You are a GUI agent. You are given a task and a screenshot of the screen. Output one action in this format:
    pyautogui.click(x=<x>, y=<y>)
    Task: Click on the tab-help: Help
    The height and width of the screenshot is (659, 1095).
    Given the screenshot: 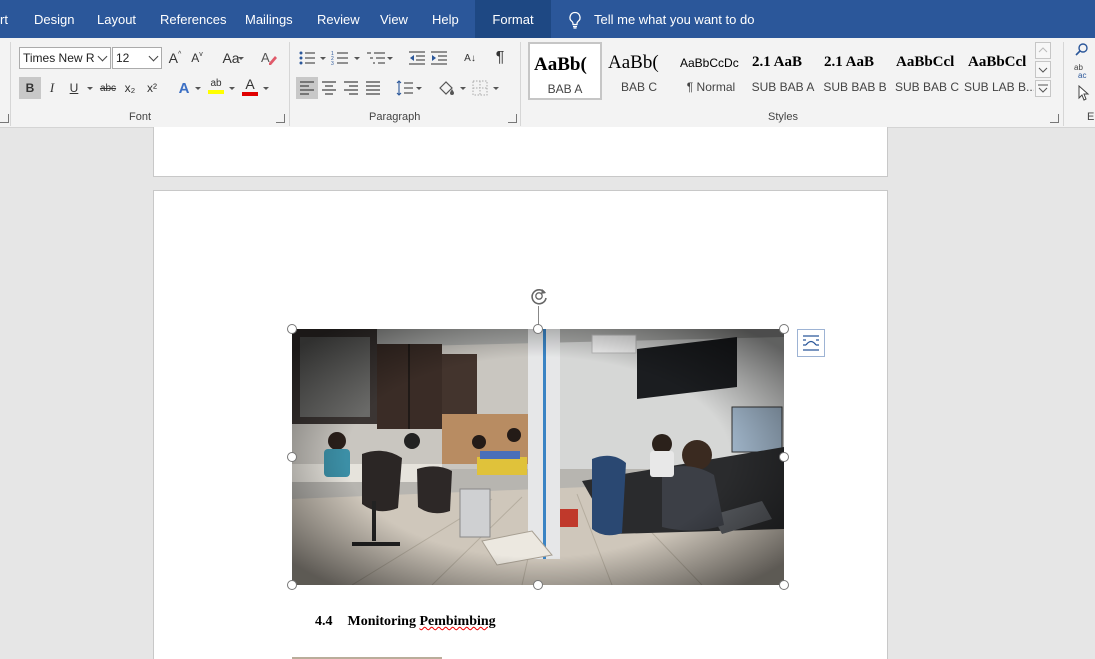 What is the action you would take?
    pyautogui.click(x=445, y=19)
    